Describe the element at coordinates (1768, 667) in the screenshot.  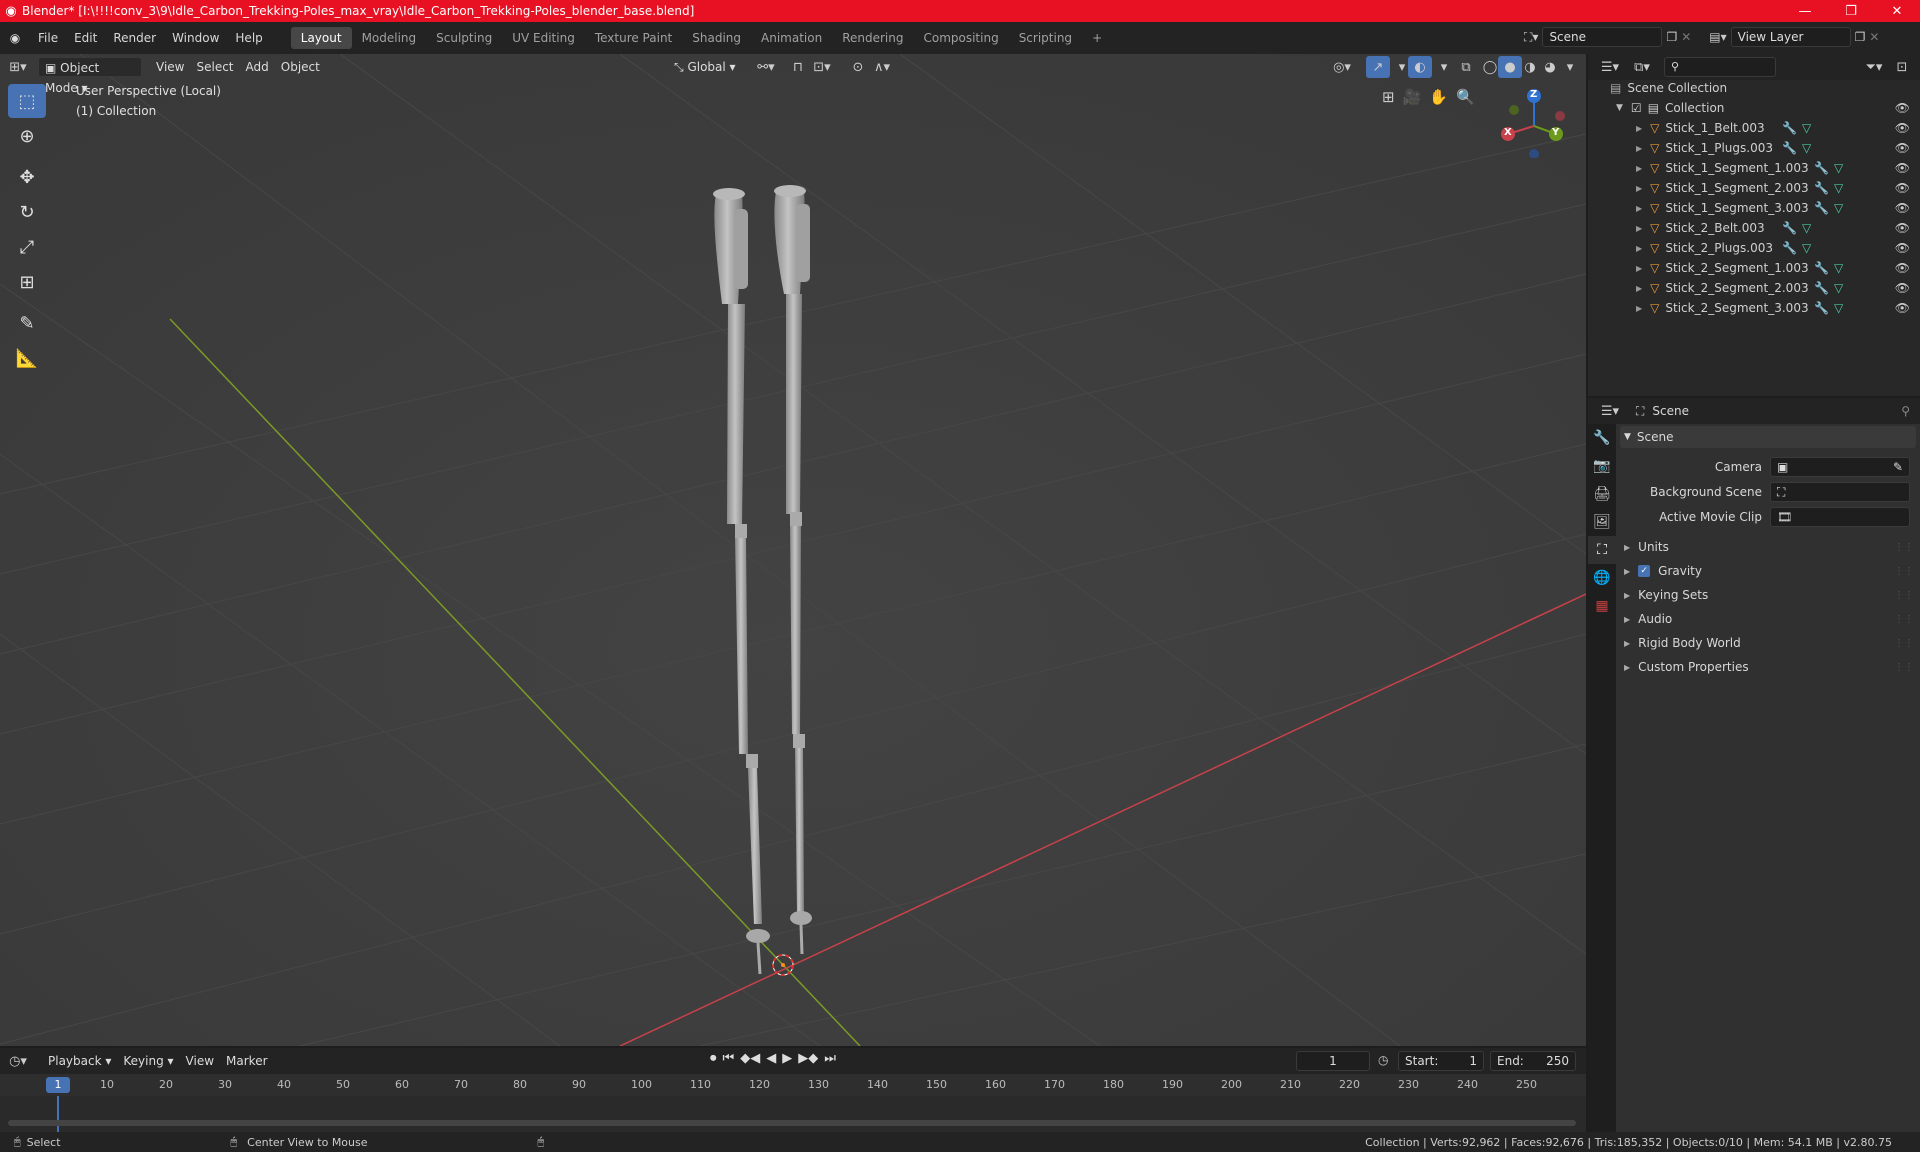
I see `panel-section-custom-properties: ▶ Custom Properties ⋮⋮` at that location.